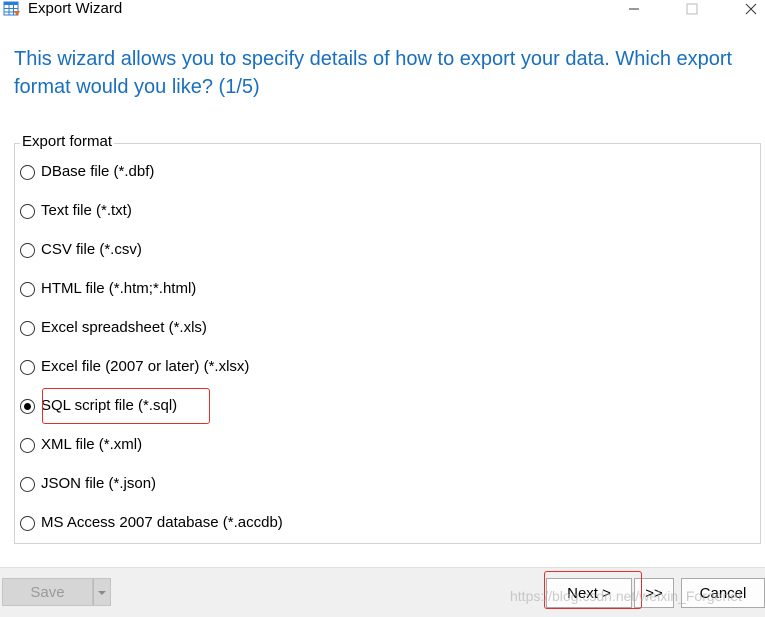 The width and height of the screenshot is (765, 617). What do you see at coordinates (692, 9) in the screenshot?
I see `maximize-icon` at bounding box center [692, 9].